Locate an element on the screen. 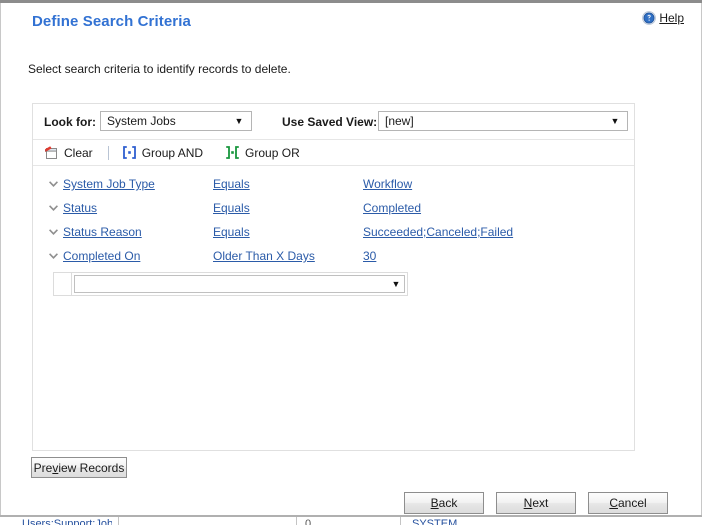 This screenshot has height=525, width=702. clear-button: Clear is located at coordinates (68, 152).